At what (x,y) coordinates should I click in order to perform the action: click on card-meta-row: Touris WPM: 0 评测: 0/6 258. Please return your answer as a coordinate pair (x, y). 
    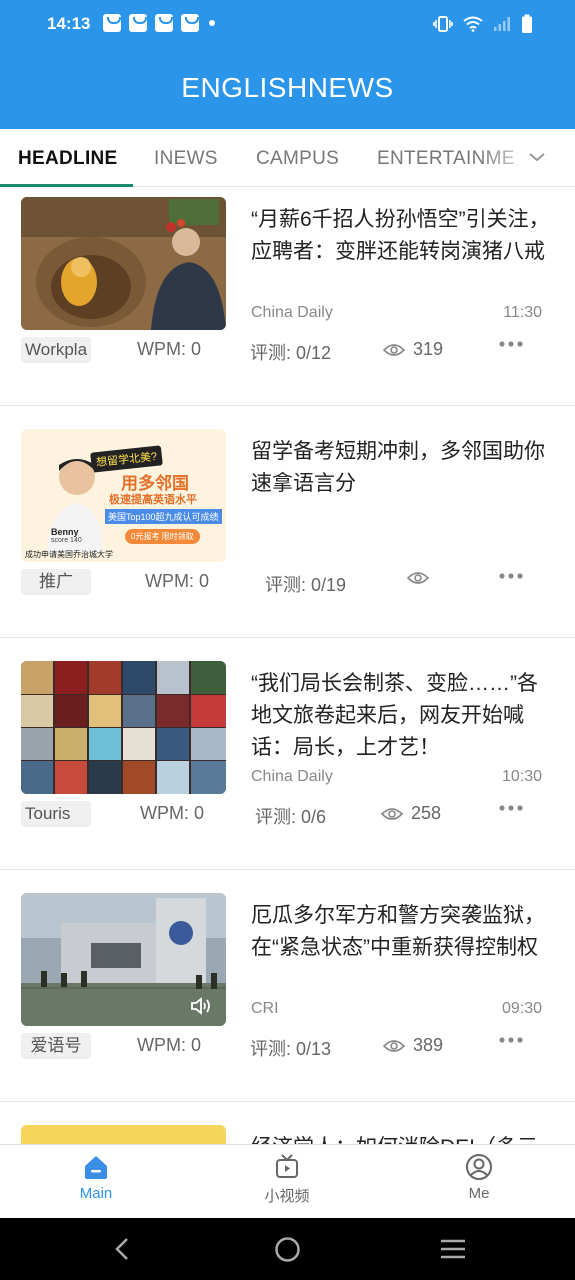
    Looking at the image, I should click on (287, 814).